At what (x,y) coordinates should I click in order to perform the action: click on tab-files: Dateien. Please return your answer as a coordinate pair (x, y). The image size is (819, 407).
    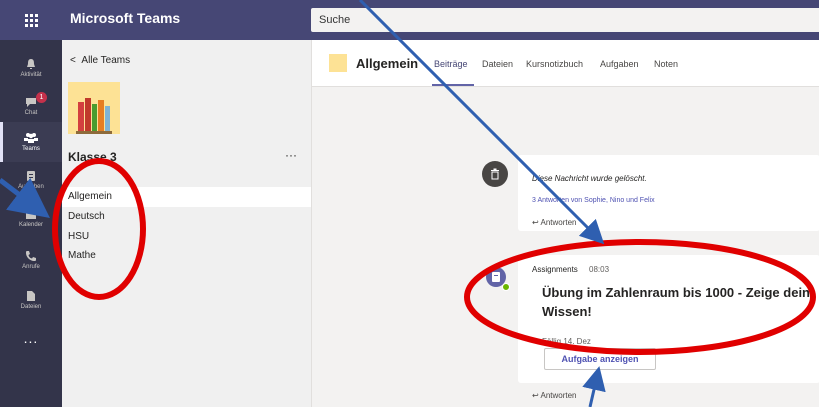
    Looking at the image, I should click on (497, 64).